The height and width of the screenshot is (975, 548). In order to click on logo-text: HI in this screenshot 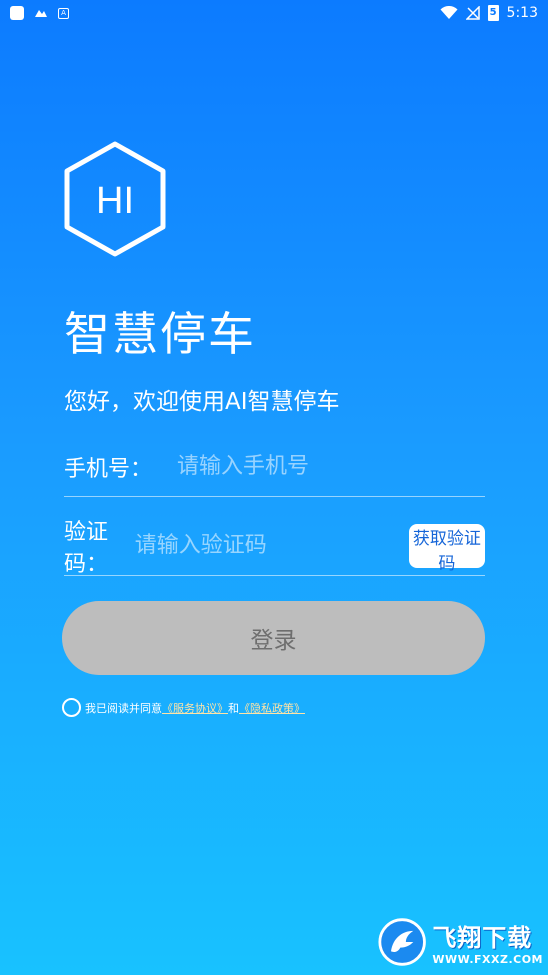, I will do `click(115, 201)`.